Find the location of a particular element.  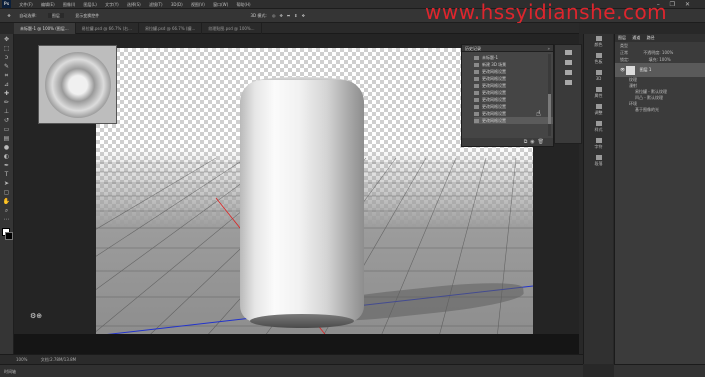

zoom-level: 100% is located at coordinates (21, 359).